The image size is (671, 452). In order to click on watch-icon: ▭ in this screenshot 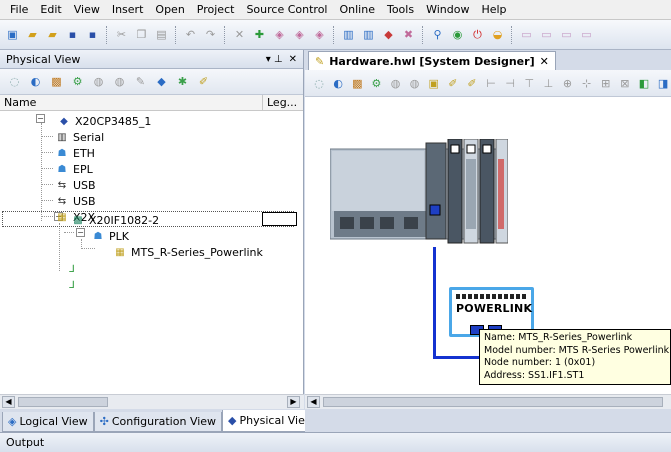, I will do `click(546, 34)`.